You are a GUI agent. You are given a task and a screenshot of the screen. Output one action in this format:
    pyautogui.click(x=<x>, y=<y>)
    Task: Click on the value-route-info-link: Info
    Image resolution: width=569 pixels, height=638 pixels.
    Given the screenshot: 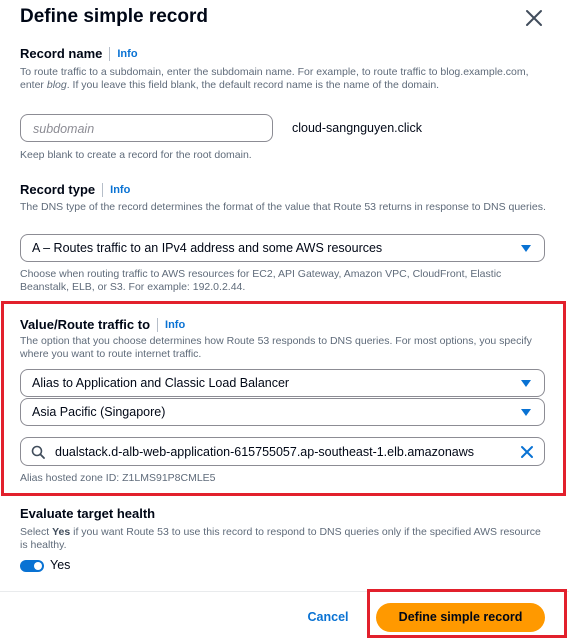 What is the action you would take?
    pyautogui.click(x=175, y=325)
    